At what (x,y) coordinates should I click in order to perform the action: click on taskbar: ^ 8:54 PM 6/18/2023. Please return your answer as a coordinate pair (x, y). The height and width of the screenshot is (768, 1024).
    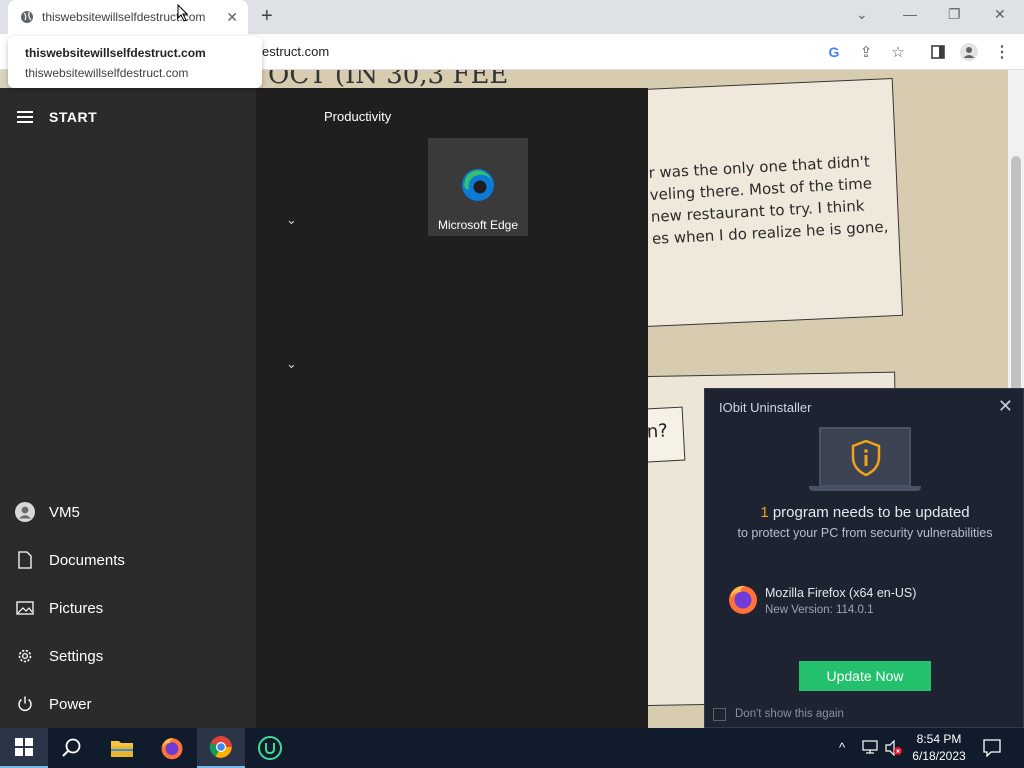
    Looking at the image, I should click on (512, 748).